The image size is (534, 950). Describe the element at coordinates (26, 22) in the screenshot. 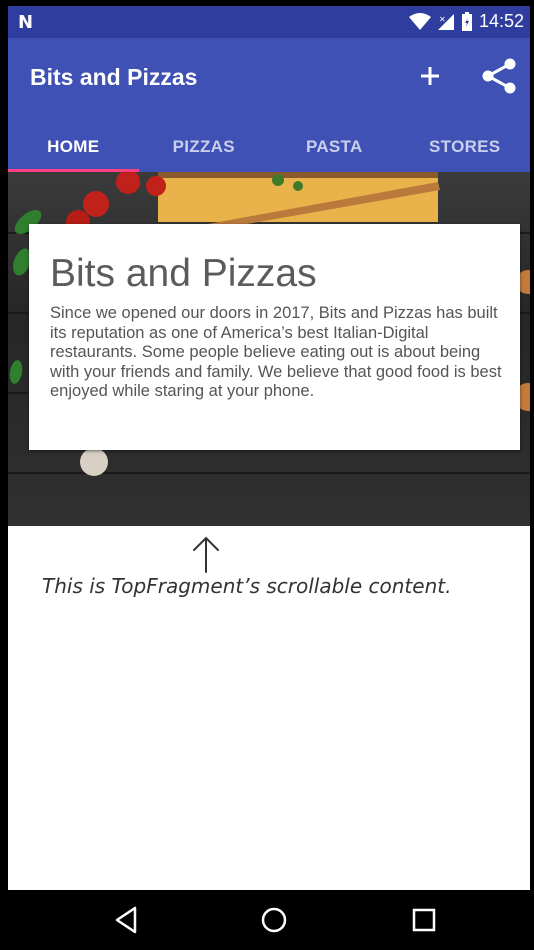

I see `n-logo-icon: N` at that location.